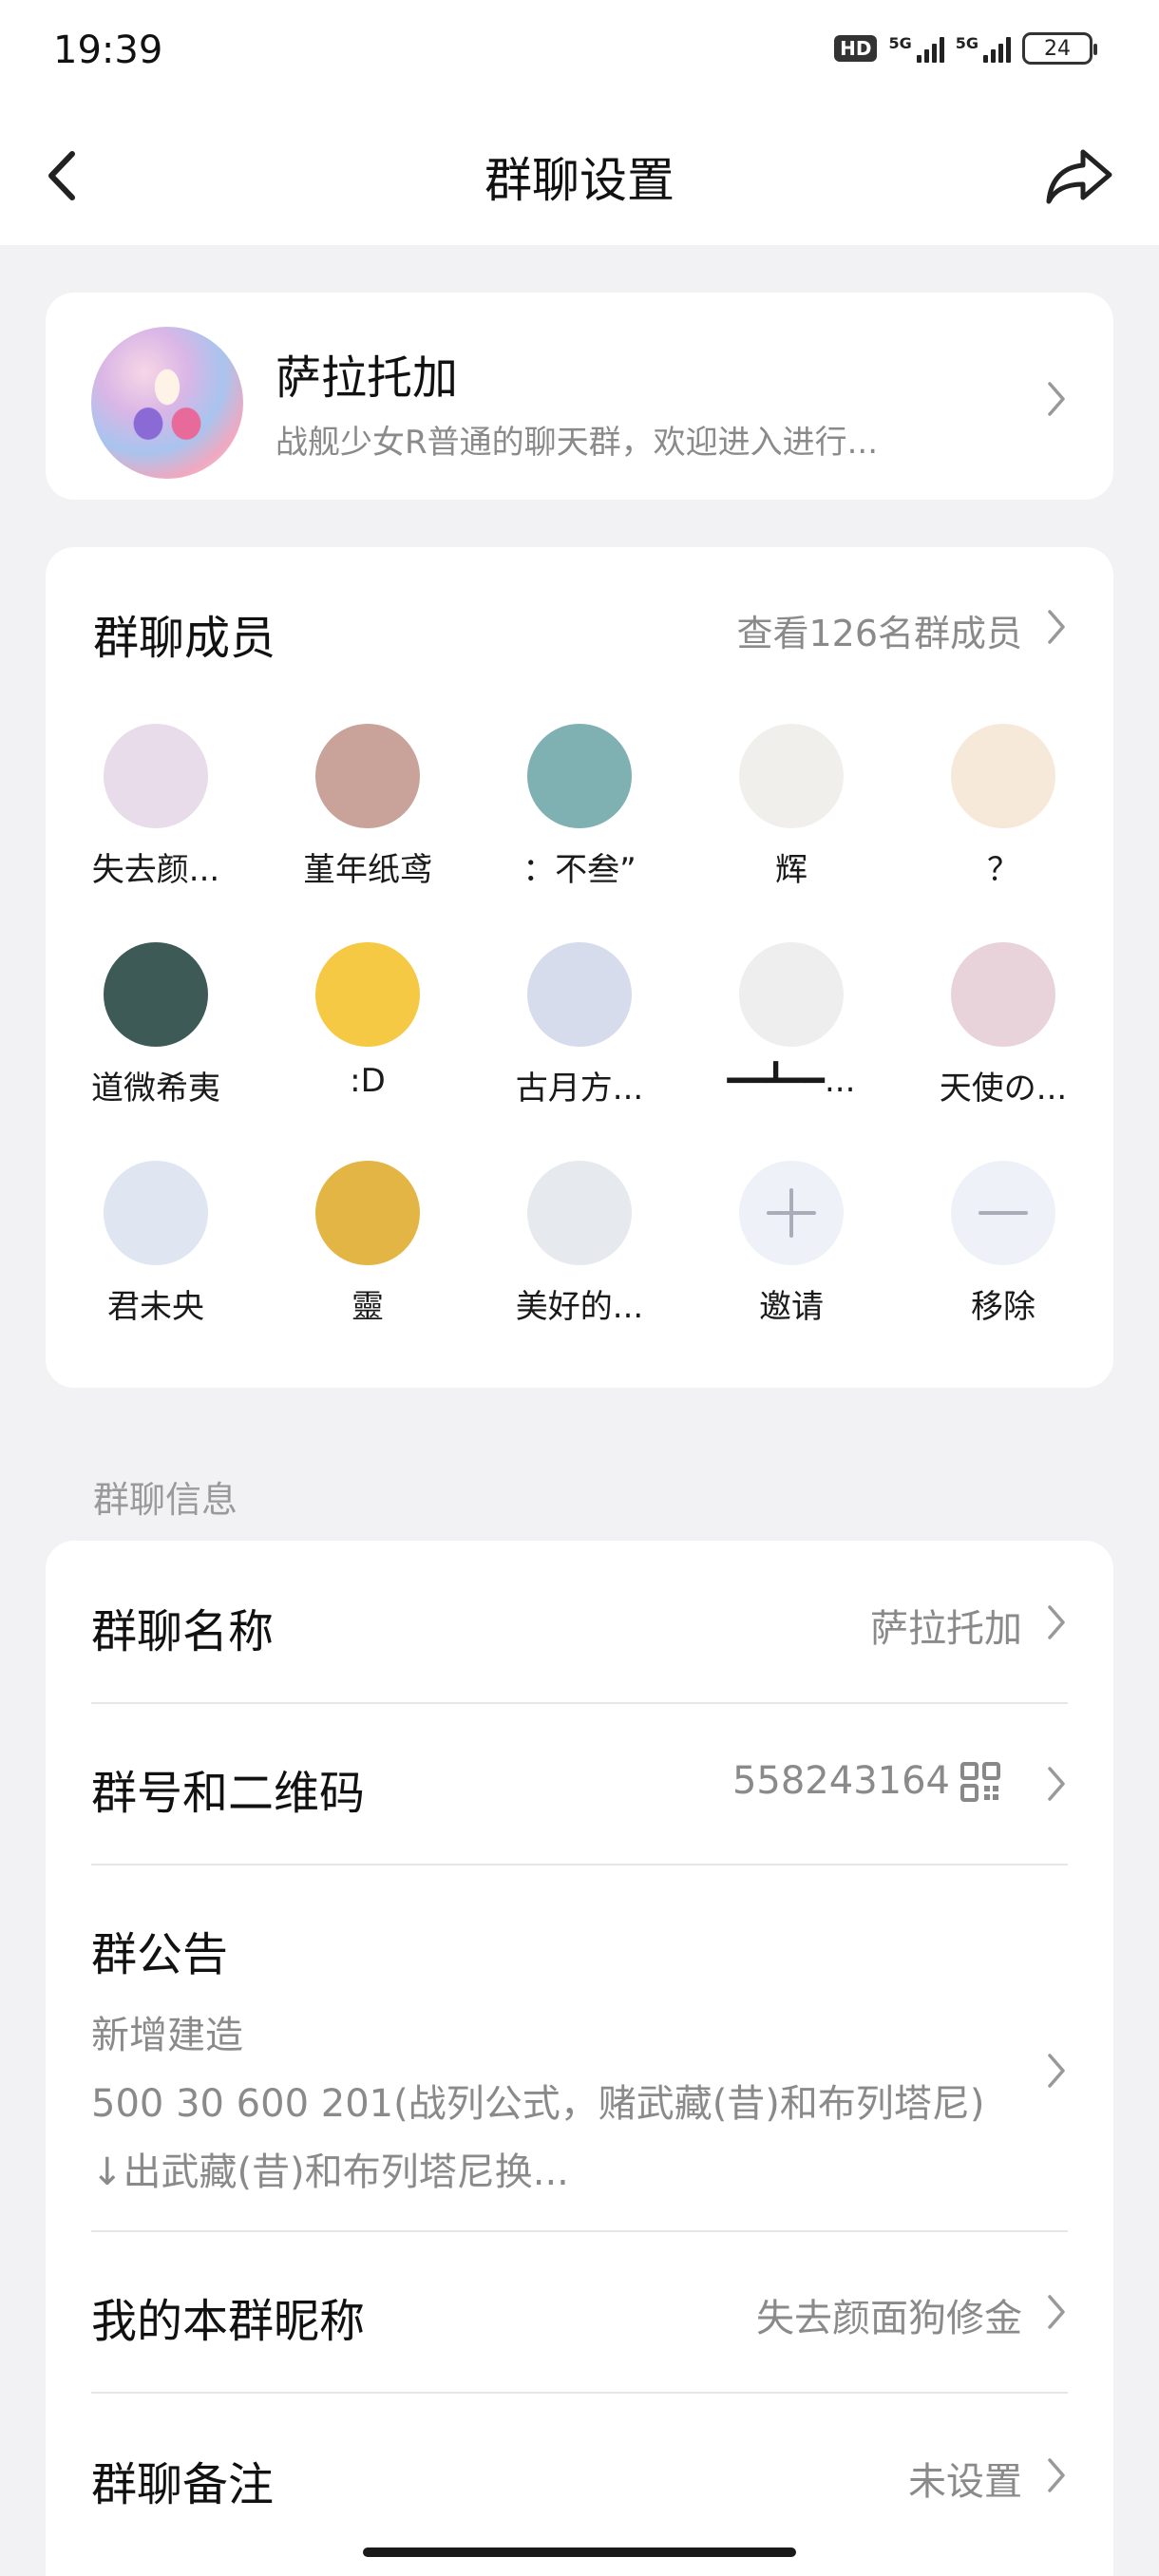  Describe the element at coordinates (966, 43) in the screenshot. I see `signal-label-2: 5G` at that location.